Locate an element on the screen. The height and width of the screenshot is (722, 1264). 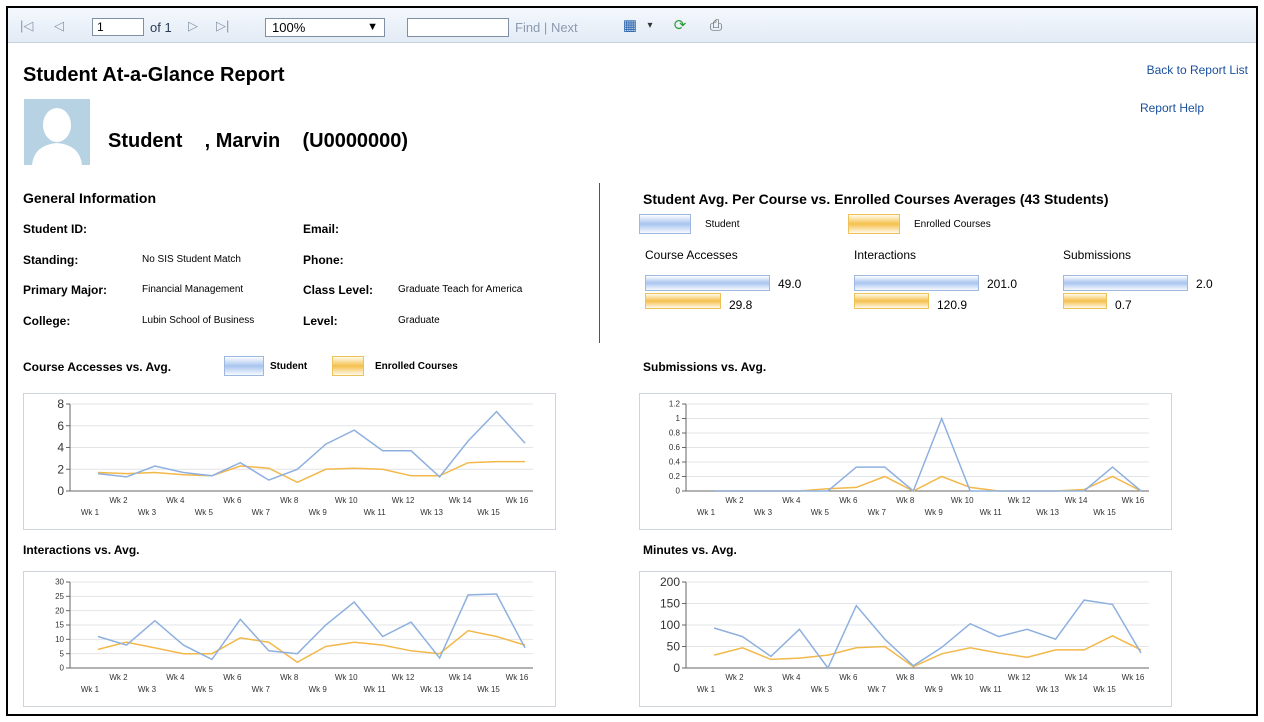
chevron-down-icon: ▼ is located at coordinates (372, 27).